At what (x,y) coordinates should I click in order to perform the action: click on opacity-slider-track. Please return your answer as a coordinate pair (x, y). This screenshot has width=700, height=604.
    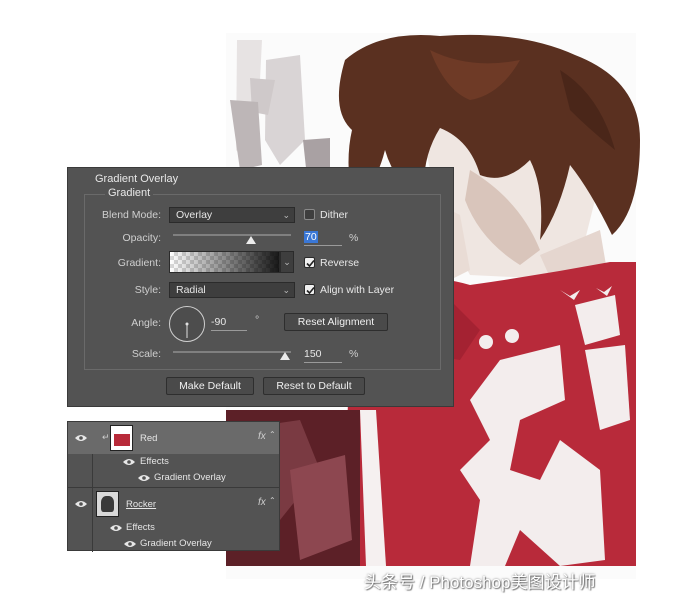
    Looking at the image, I should click on (232, 235).